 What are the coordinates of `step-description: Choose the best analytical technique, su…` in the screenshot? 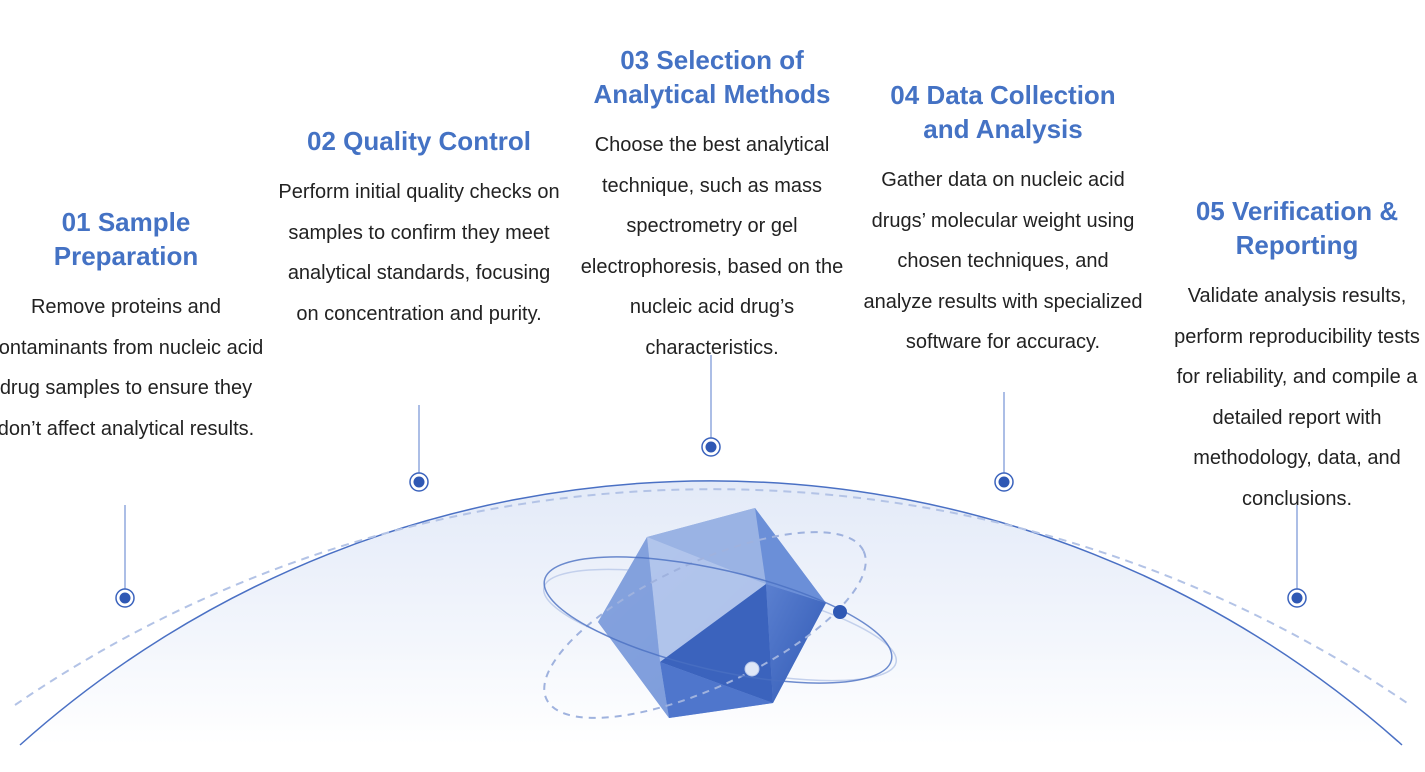 It's located at (712, 246).